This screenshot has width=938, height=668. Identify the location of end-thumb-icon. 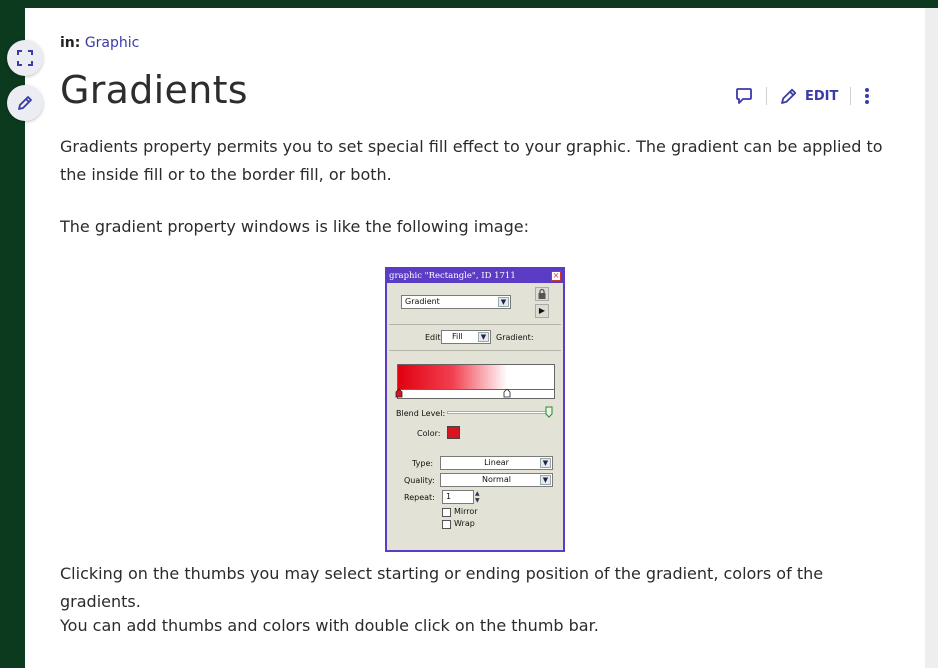
(507, 393).